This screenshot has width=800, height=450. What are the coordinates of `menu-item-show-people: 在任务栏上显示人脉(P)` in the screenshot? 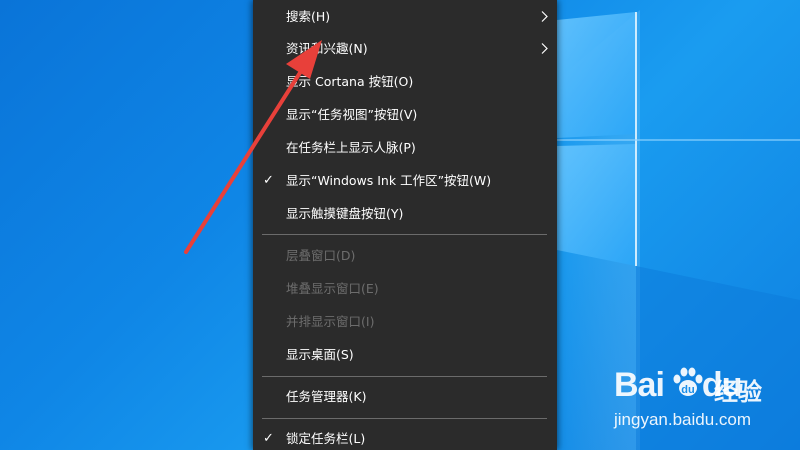 It's located at (405, 147).